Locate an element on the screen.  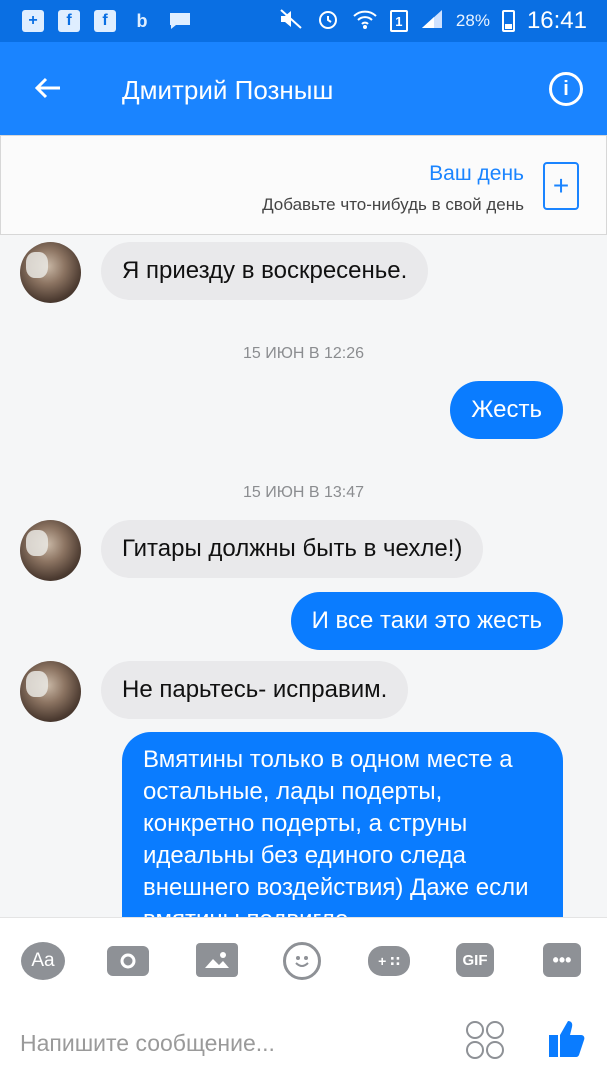
incoming-message: Не парьтесь- исправим. is located at coordinates (255, 690).